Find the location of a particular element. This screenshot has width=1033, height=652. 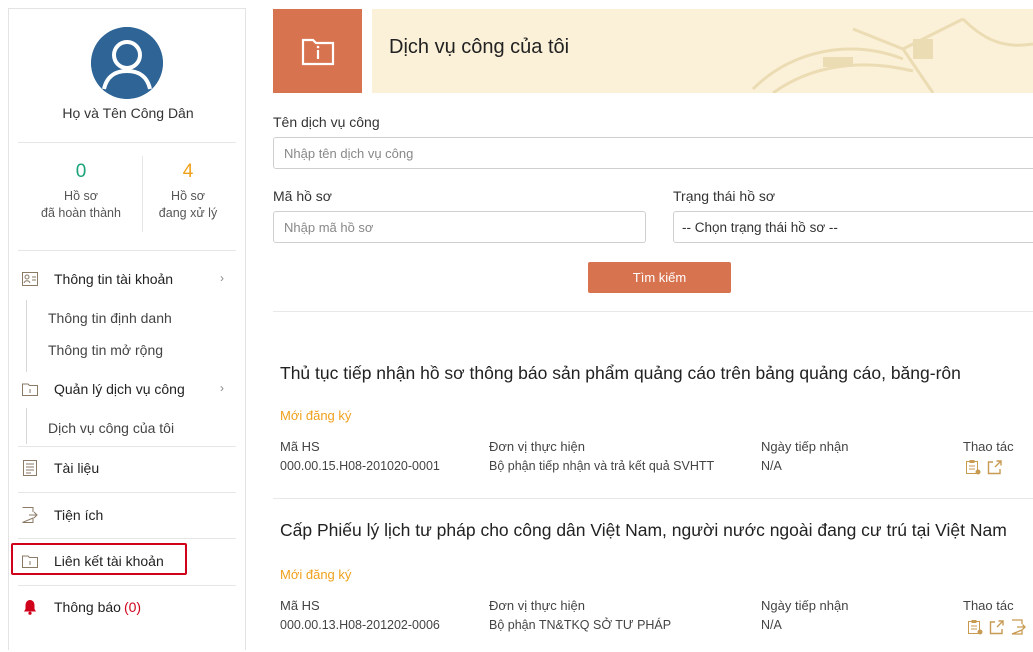

notification-count: (0) is located at coordinates (132, 607).